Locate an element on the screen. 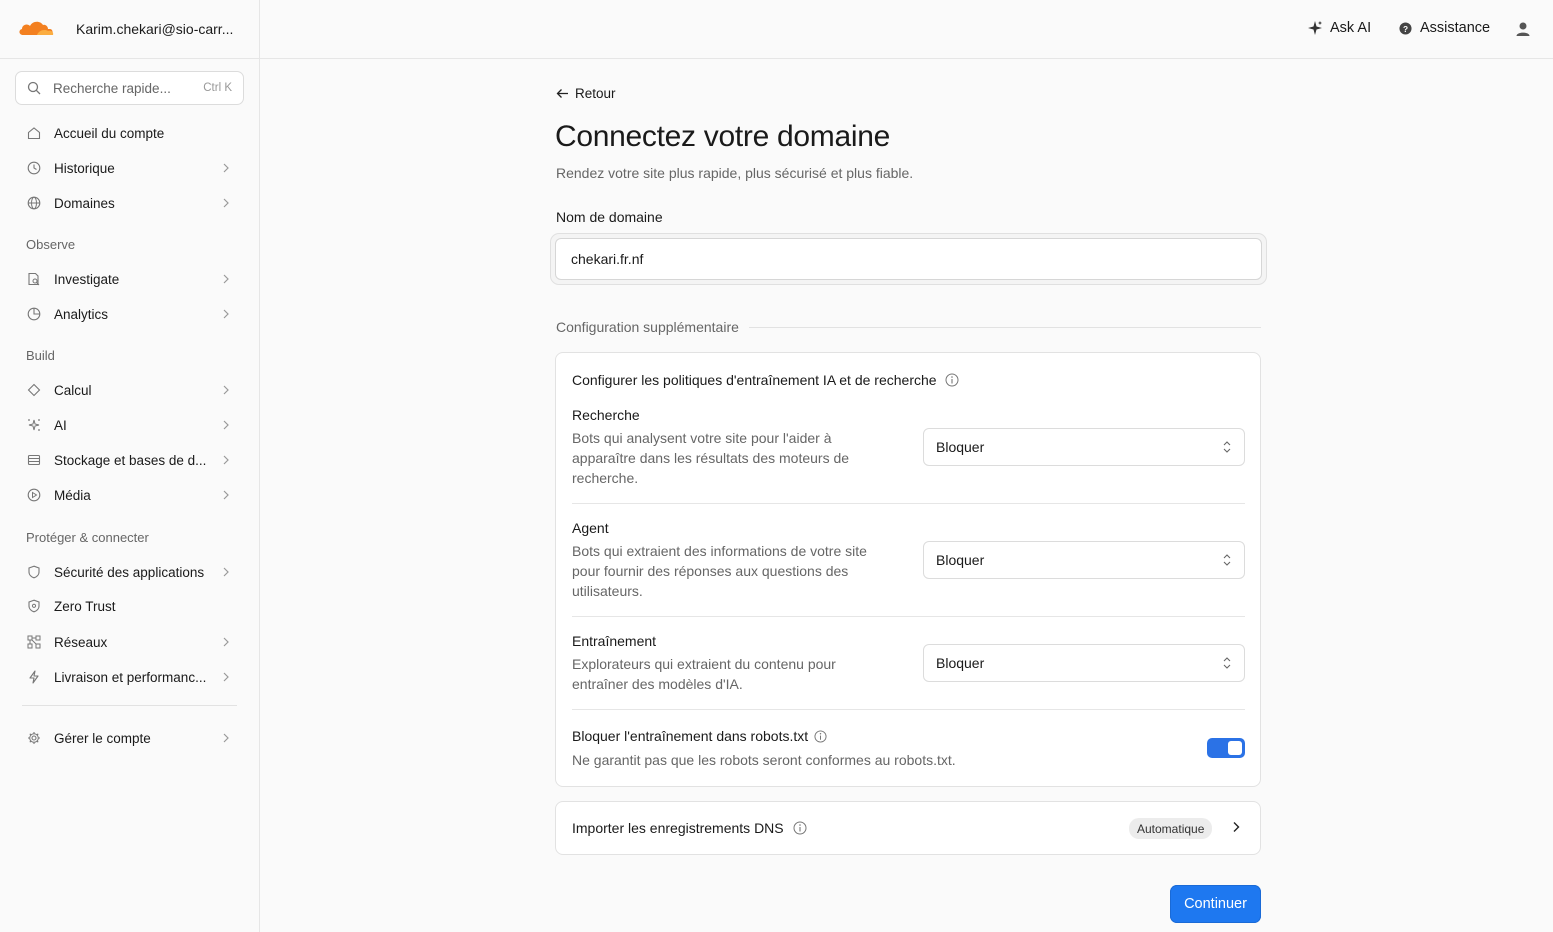  sidebar-item-label: Historique is located at coordinates (84, 168).